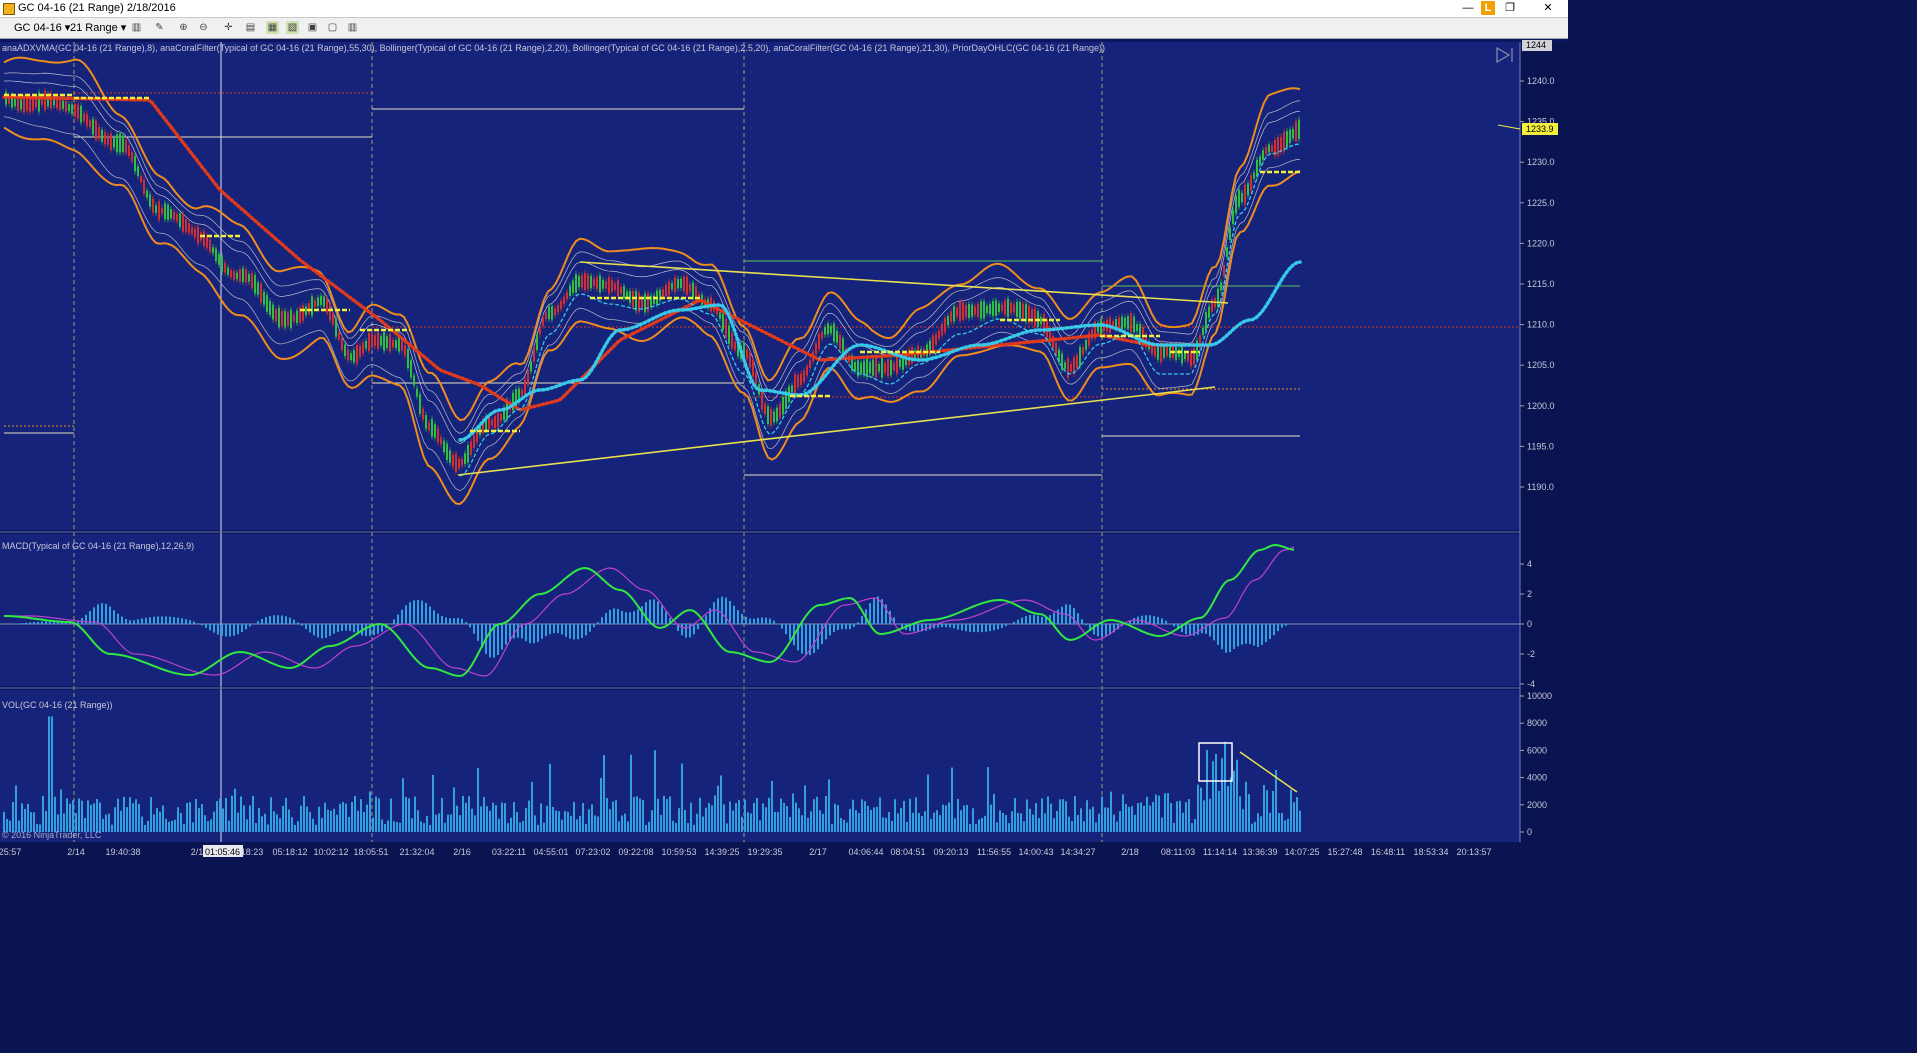 The width and height of the screenshot is (1917, 1053). Describe the element at coordinates (352, 27) in the screenshot. I see `layout-icon: ▥` at that location.